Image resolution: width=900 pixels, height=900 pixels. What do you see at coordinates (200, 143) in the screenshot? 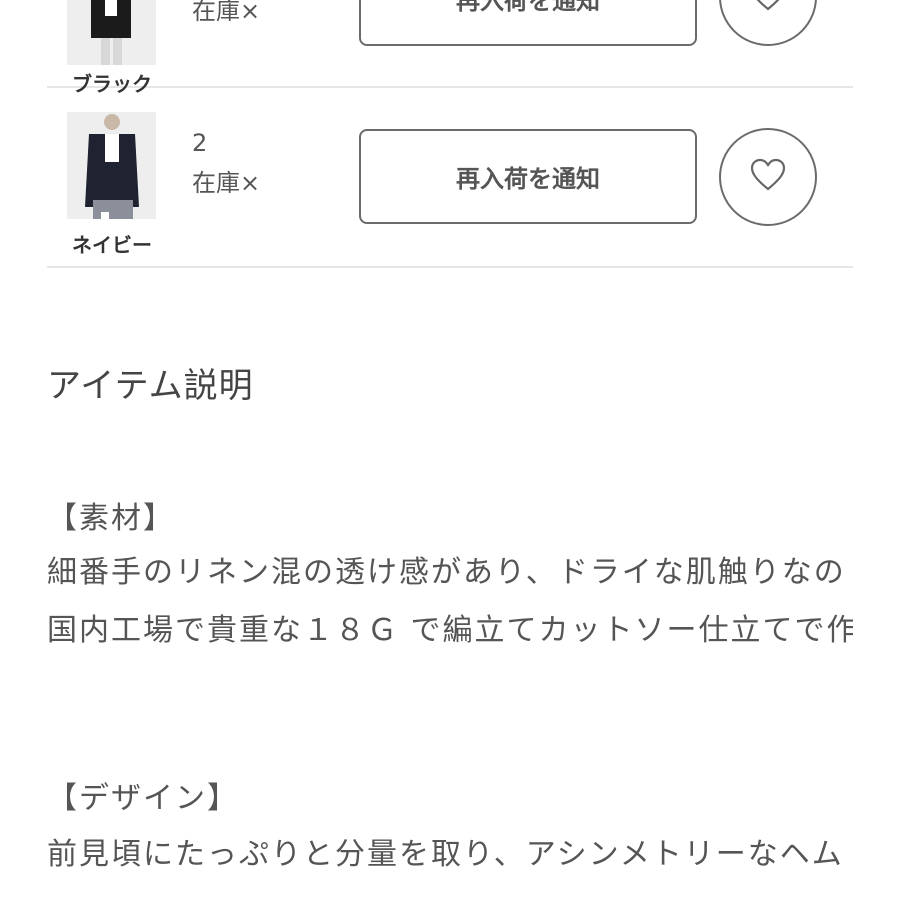
I see `size-value: 2` at bounding box center [200, 143].